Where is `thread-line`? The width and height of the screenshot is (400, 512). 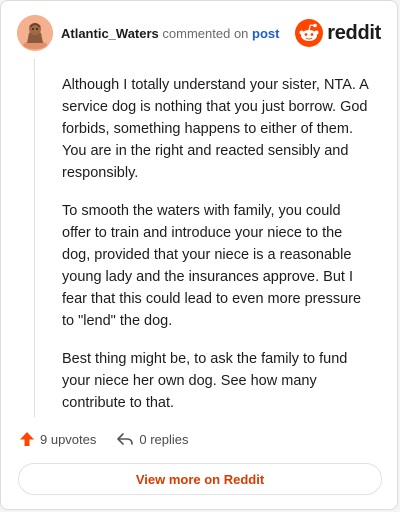 thread-line is located at coordinates (34, 238).